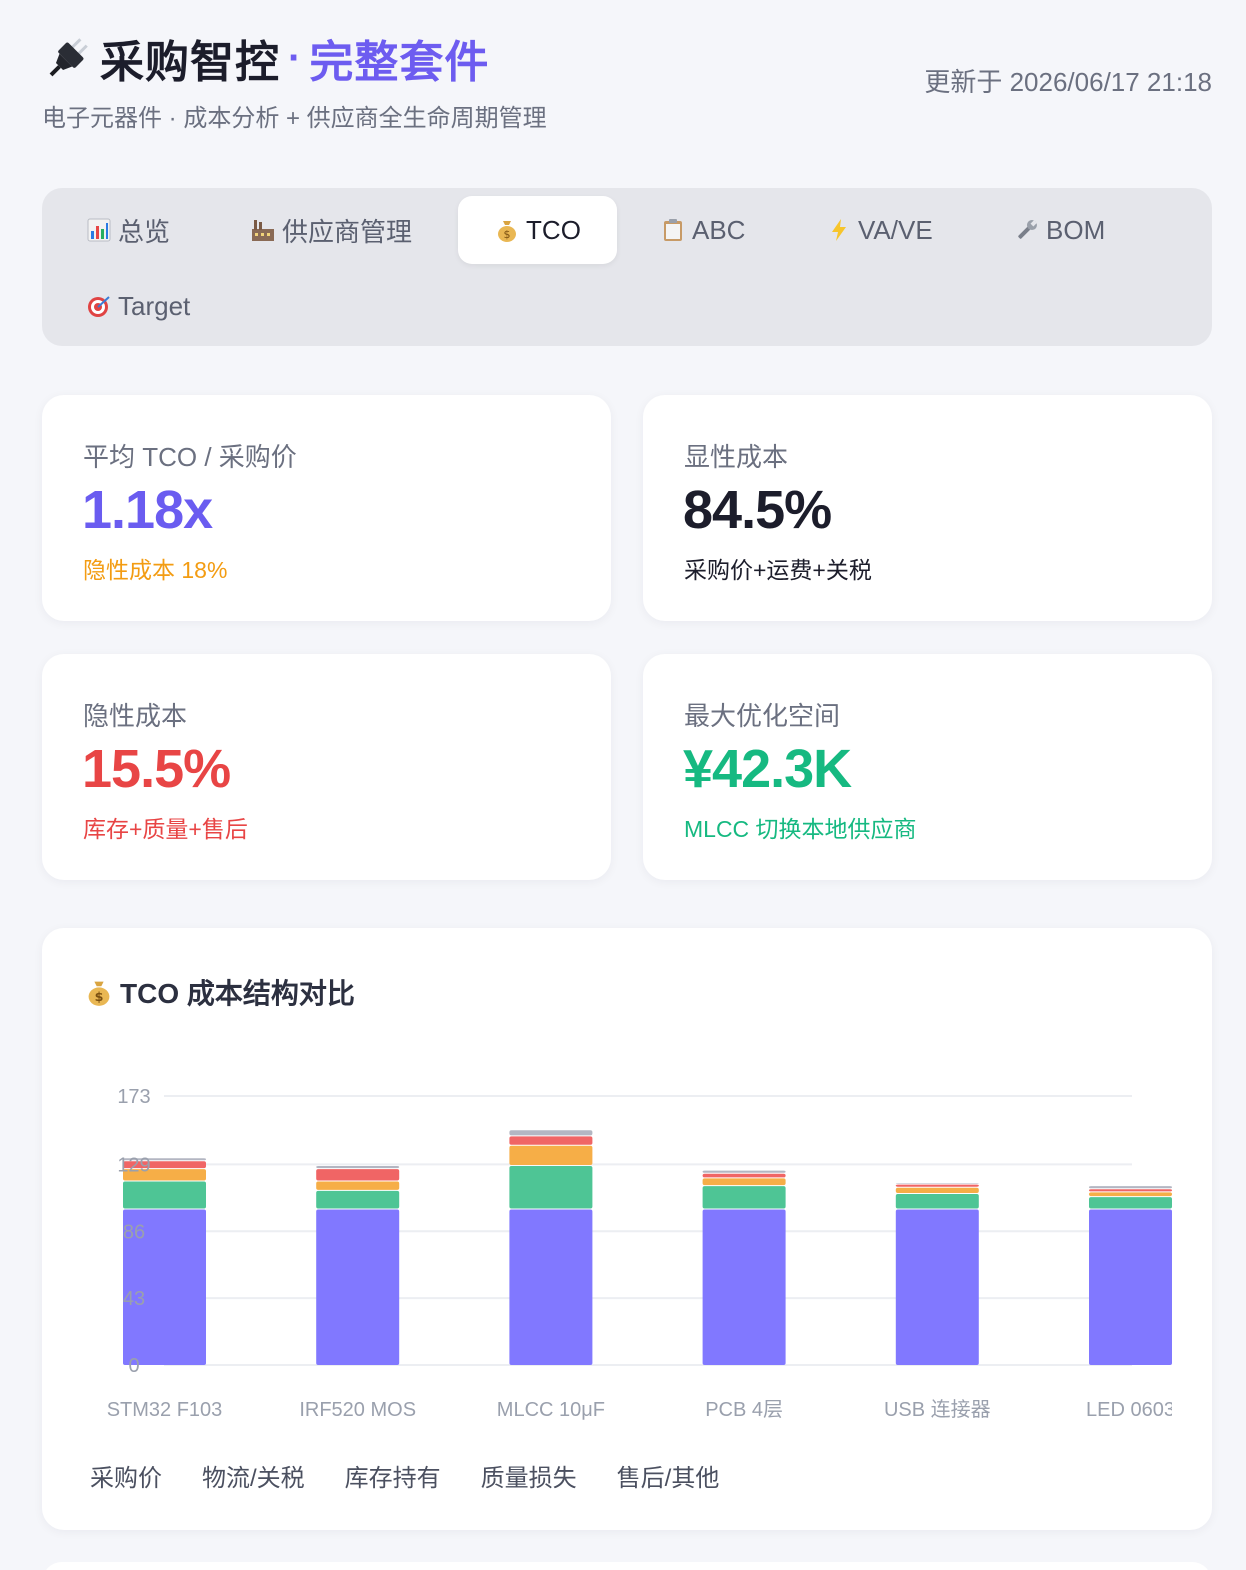 The height and width of the screenshot is (1570, 1246). I want to click on x-tick-label: STM32 F103, so click(165, 1410).